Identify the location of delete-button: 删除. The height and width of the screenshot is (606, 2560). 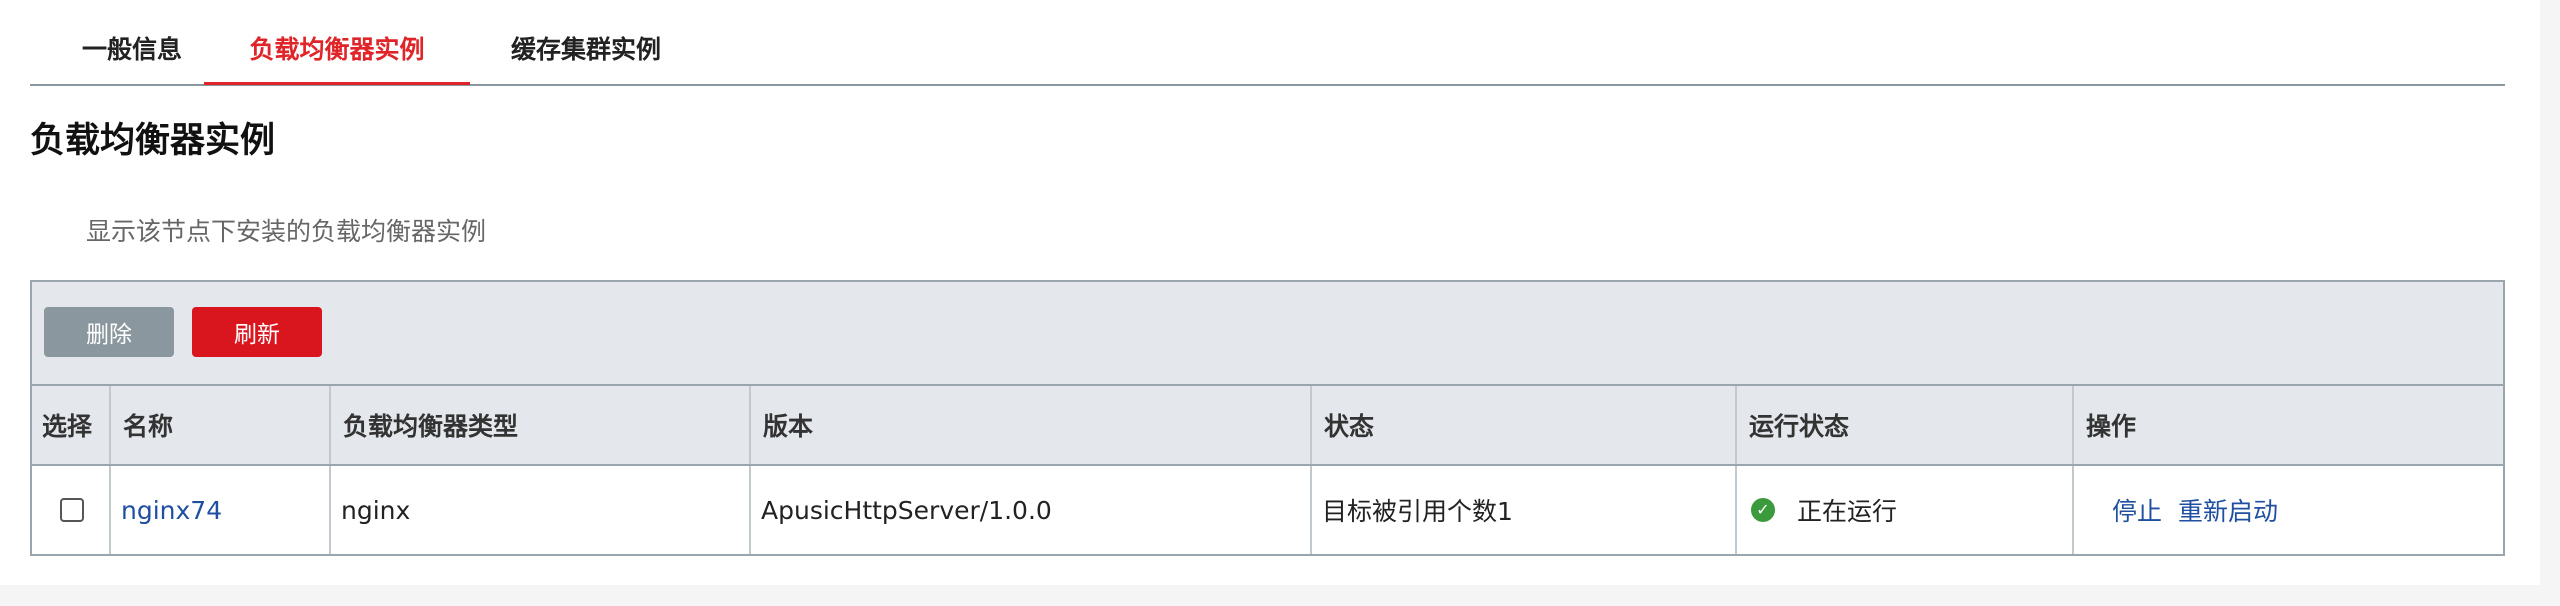
(109, 332).